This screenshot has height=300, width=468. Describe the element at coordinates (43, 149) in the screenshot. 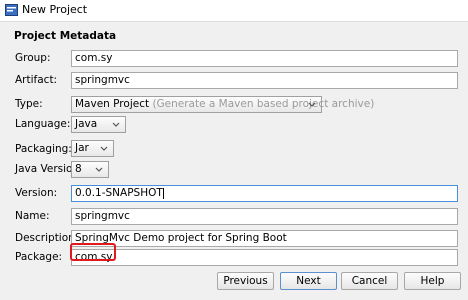

I see `packaging-label: Packaging:` at that location.